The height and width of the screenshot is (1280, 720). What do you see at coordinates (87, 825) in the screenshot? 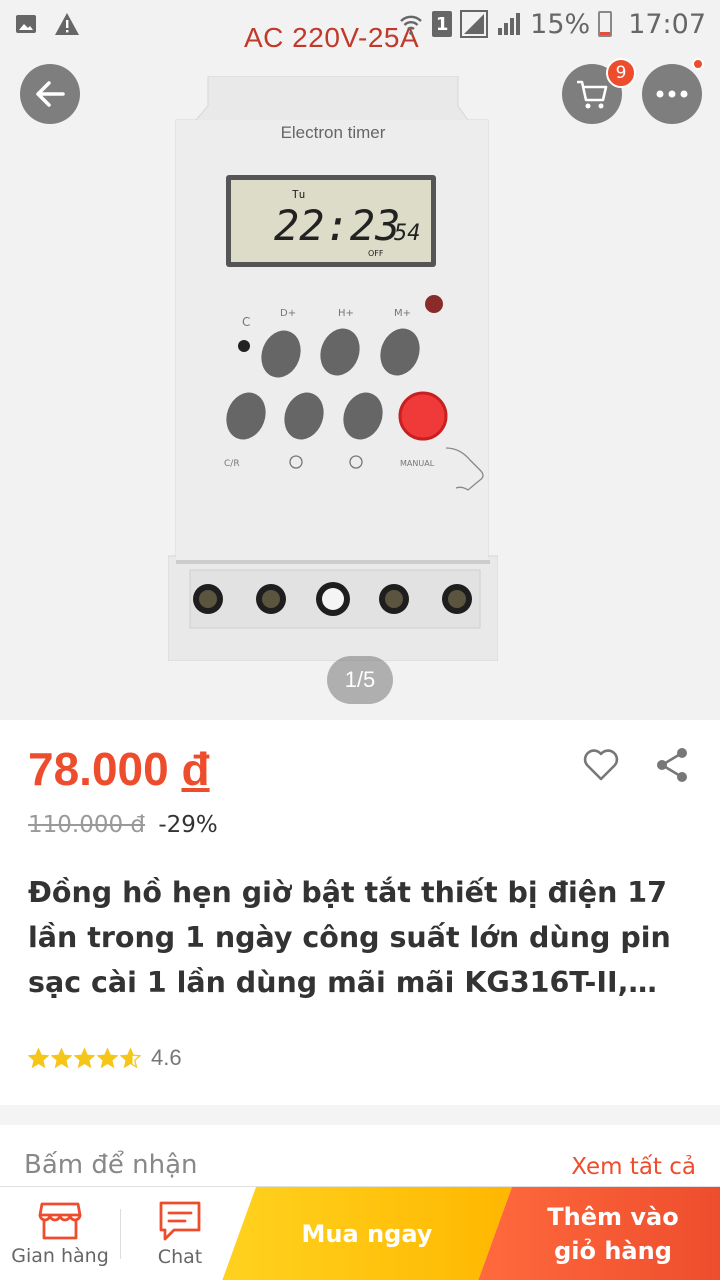
I see `original-price: 110.000 đ` at bounding box center [87, 825].